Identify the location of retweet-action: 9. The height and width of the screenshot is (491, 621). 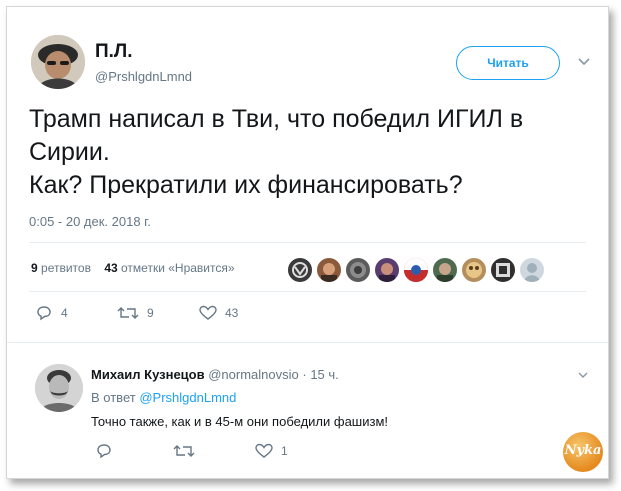
(135, 313).